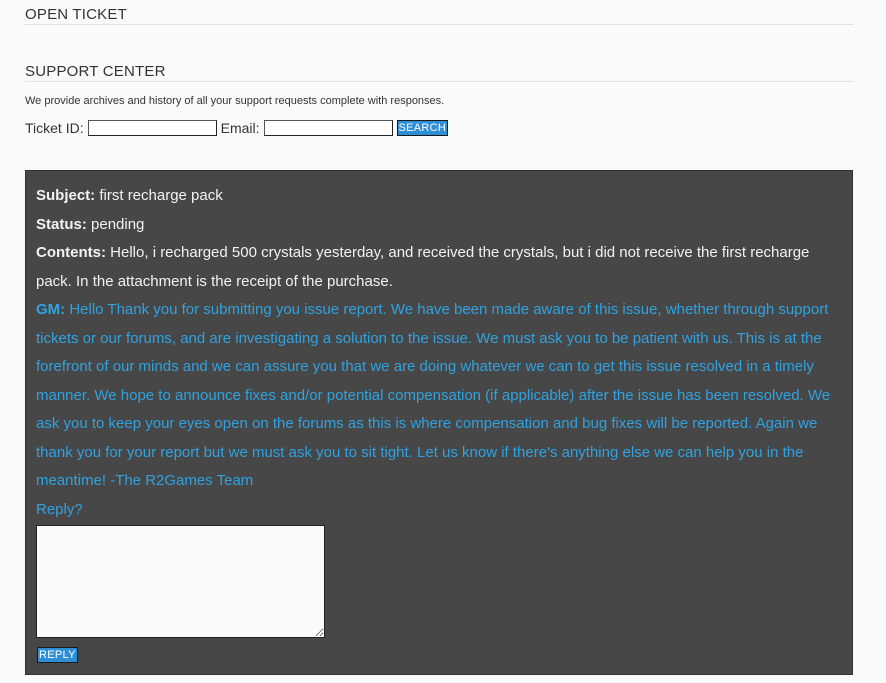 The width and height of the screenshot is (886, 683). What do you see at coordinates (54, 128) in the screenshot?
I see `ticket-id-label: Ticket ID:` at bounding box center [54, 128].